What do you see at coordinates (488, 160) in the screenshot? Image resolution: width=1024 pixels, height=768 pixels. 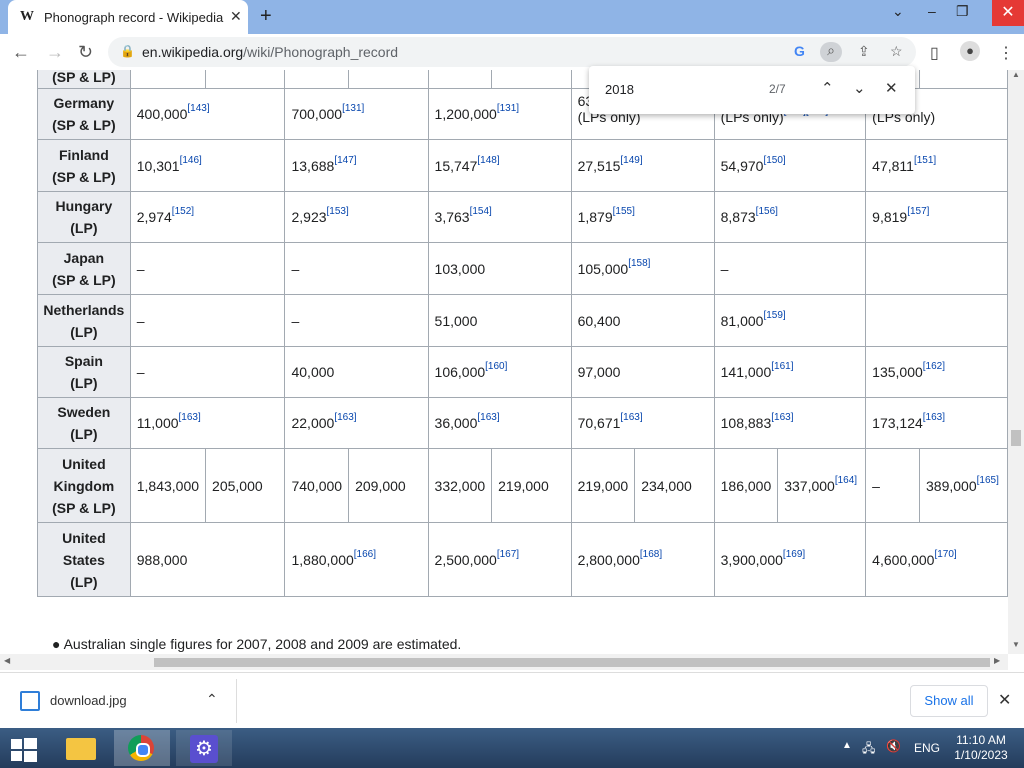 I see `reference-link: [148]` at bounding box center [488, 160].